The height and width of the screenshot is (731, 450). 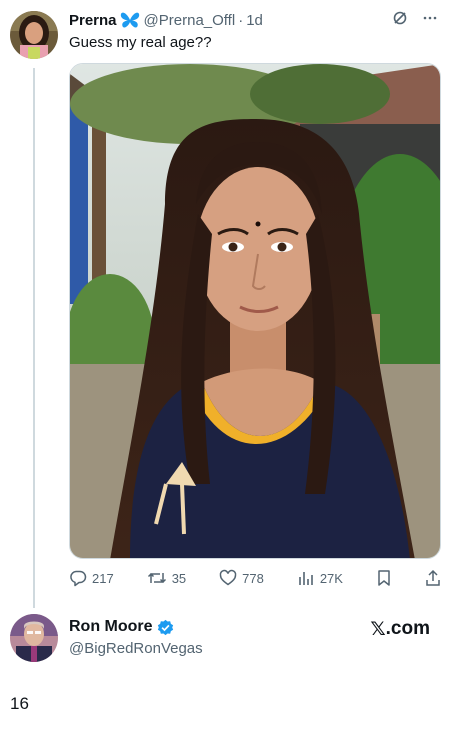 I want to click on author-handle: @Prerna_Offl, so click(x=190, y=20).